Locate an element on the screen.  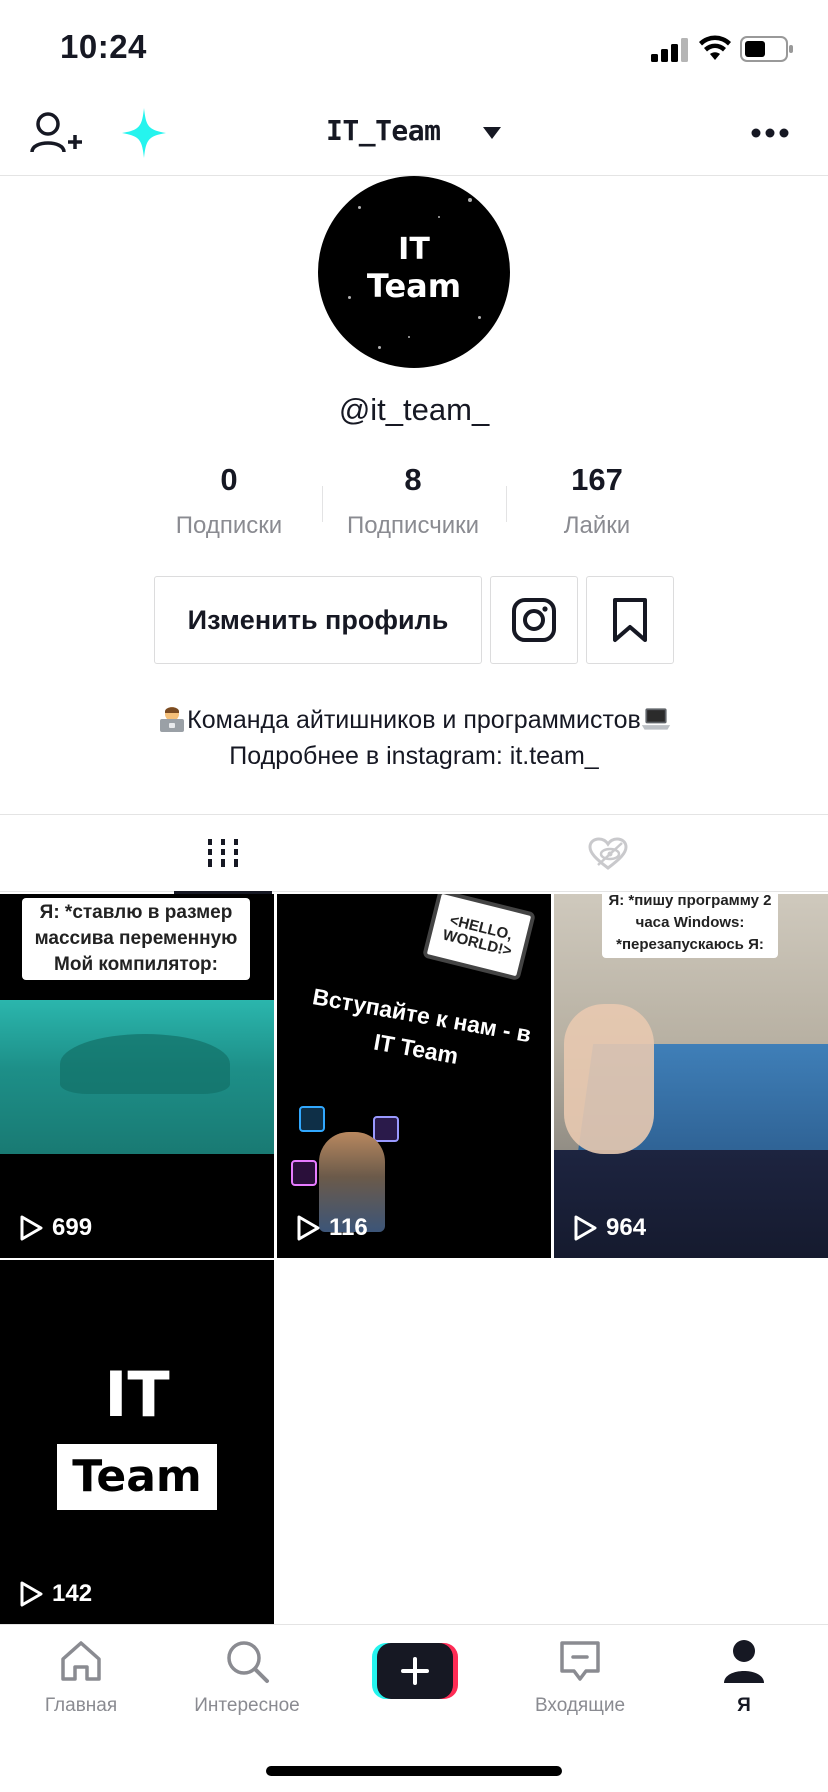
instagram-button is located at coordinates (534, 620).